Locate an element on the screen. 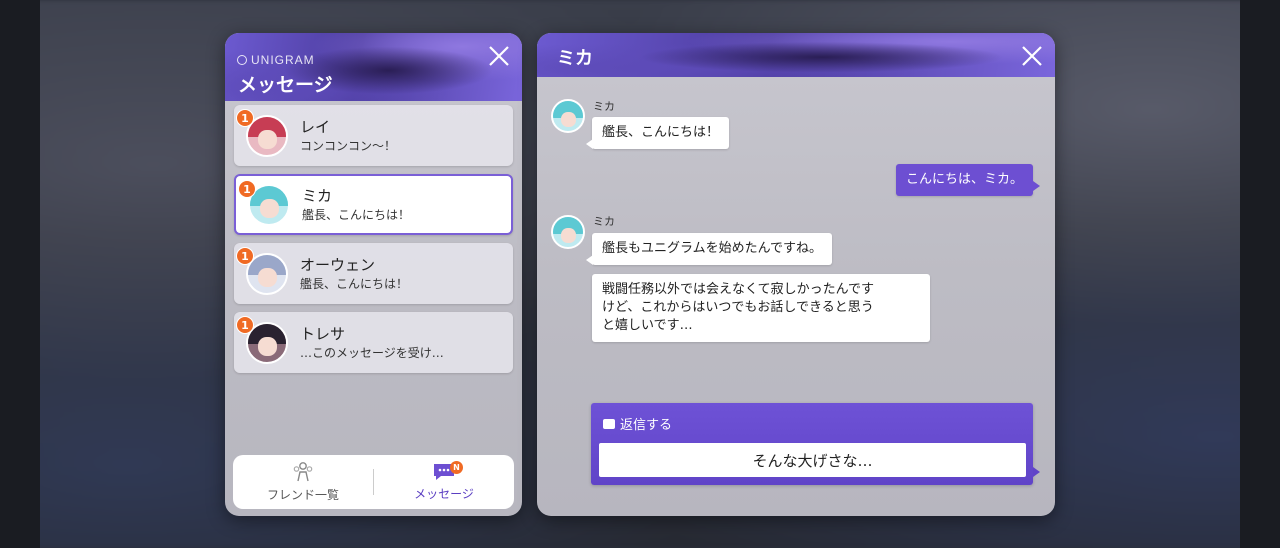 The image size is (1280, 548). contact-name: レイ is located at coordinates (315, 126).